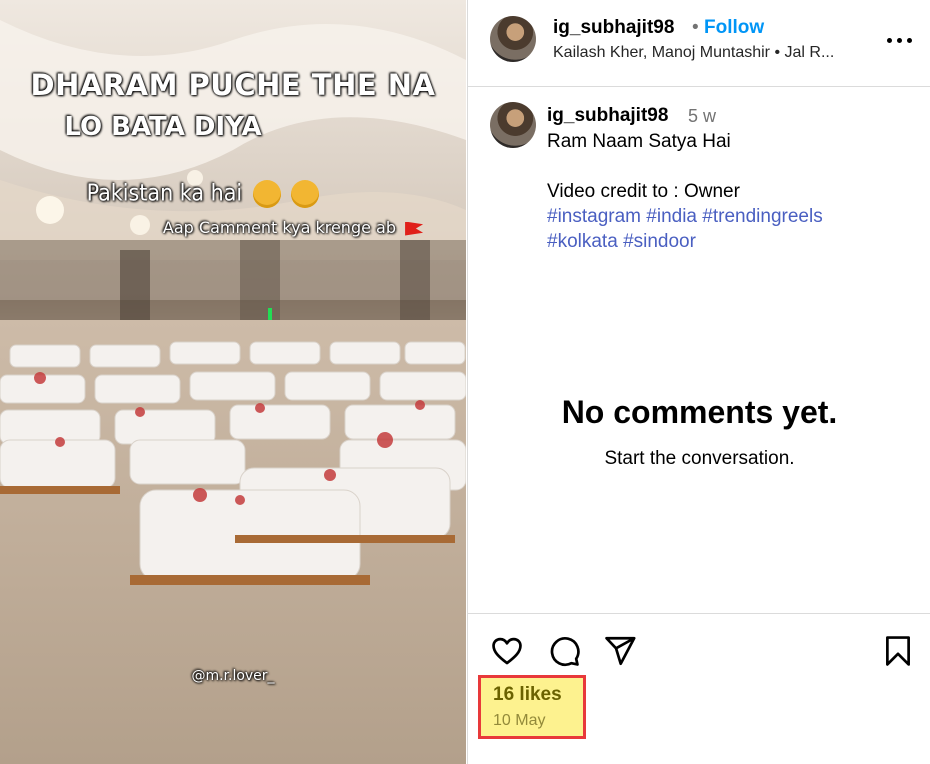  I want to click on heart-icon, so click(507, 651).